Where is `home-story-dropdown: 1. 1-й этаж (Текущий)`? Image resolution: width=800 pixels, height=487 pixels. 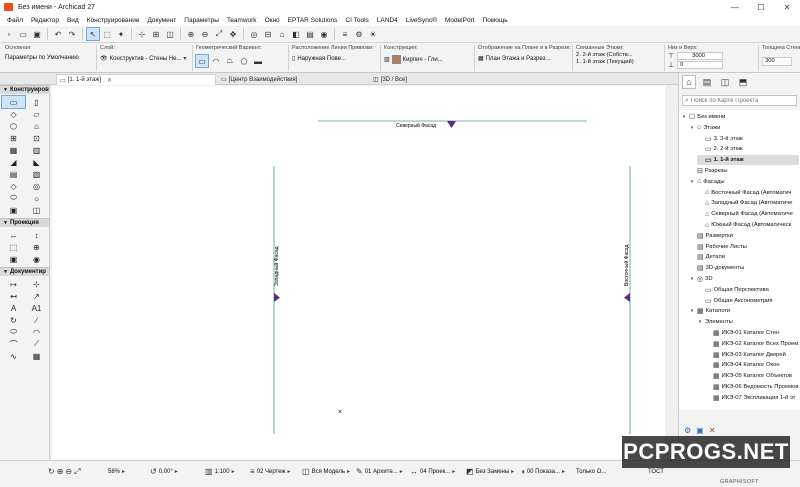
home-story-dropdown: 1. 1-й этаж (Текущий) is located at coordinates (619, 62).